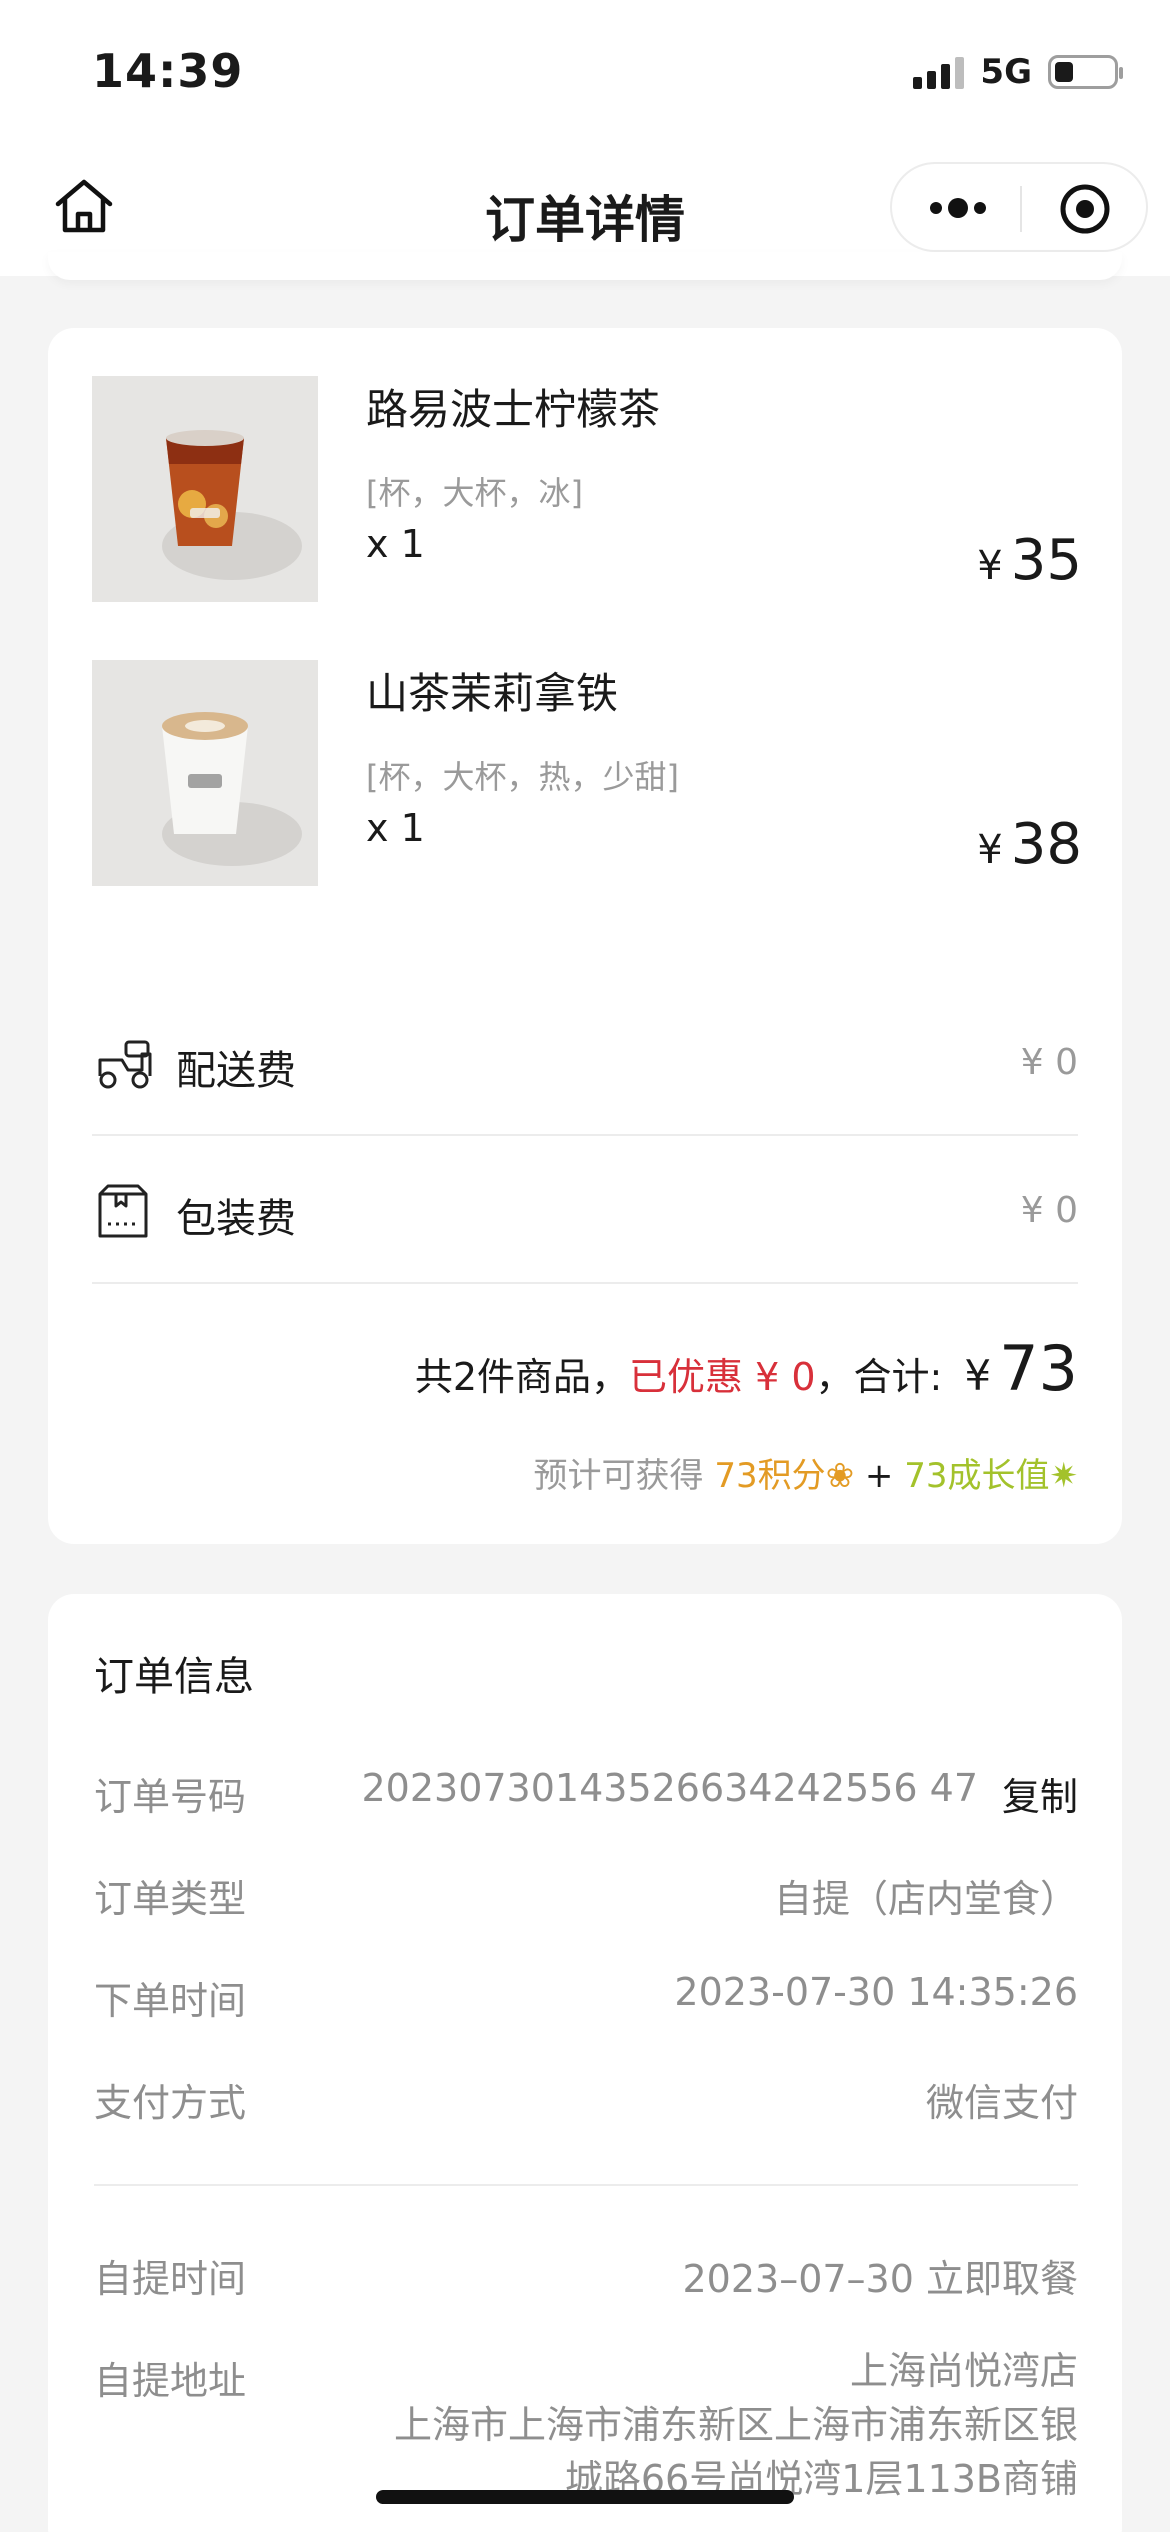 The width and height of the screenshot is (1170, 2532). I want to click on more-icon, so click(966, 208).